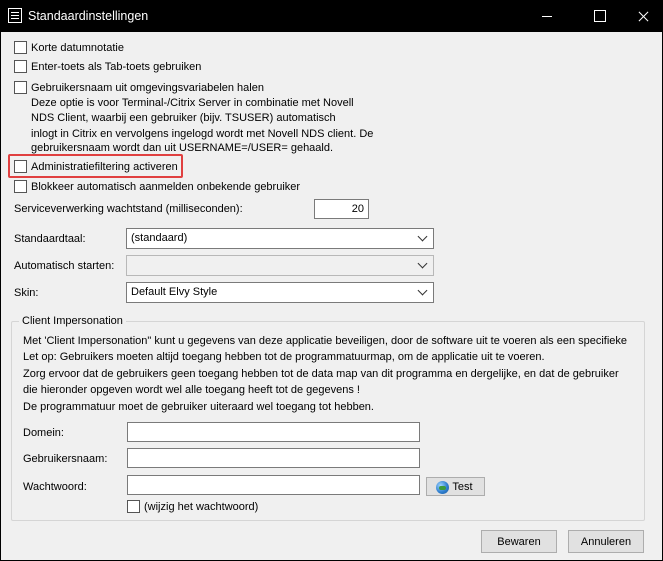  I want to click on globe-icon, so click(442, 487).